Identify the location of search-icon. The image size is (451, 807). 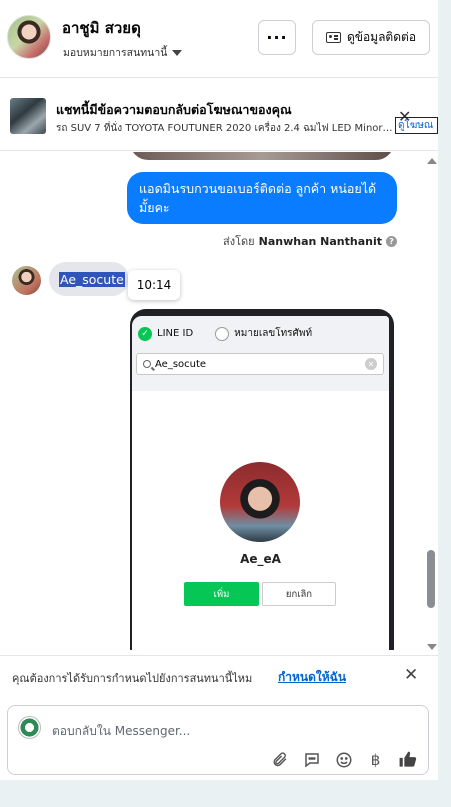
(147, 364).